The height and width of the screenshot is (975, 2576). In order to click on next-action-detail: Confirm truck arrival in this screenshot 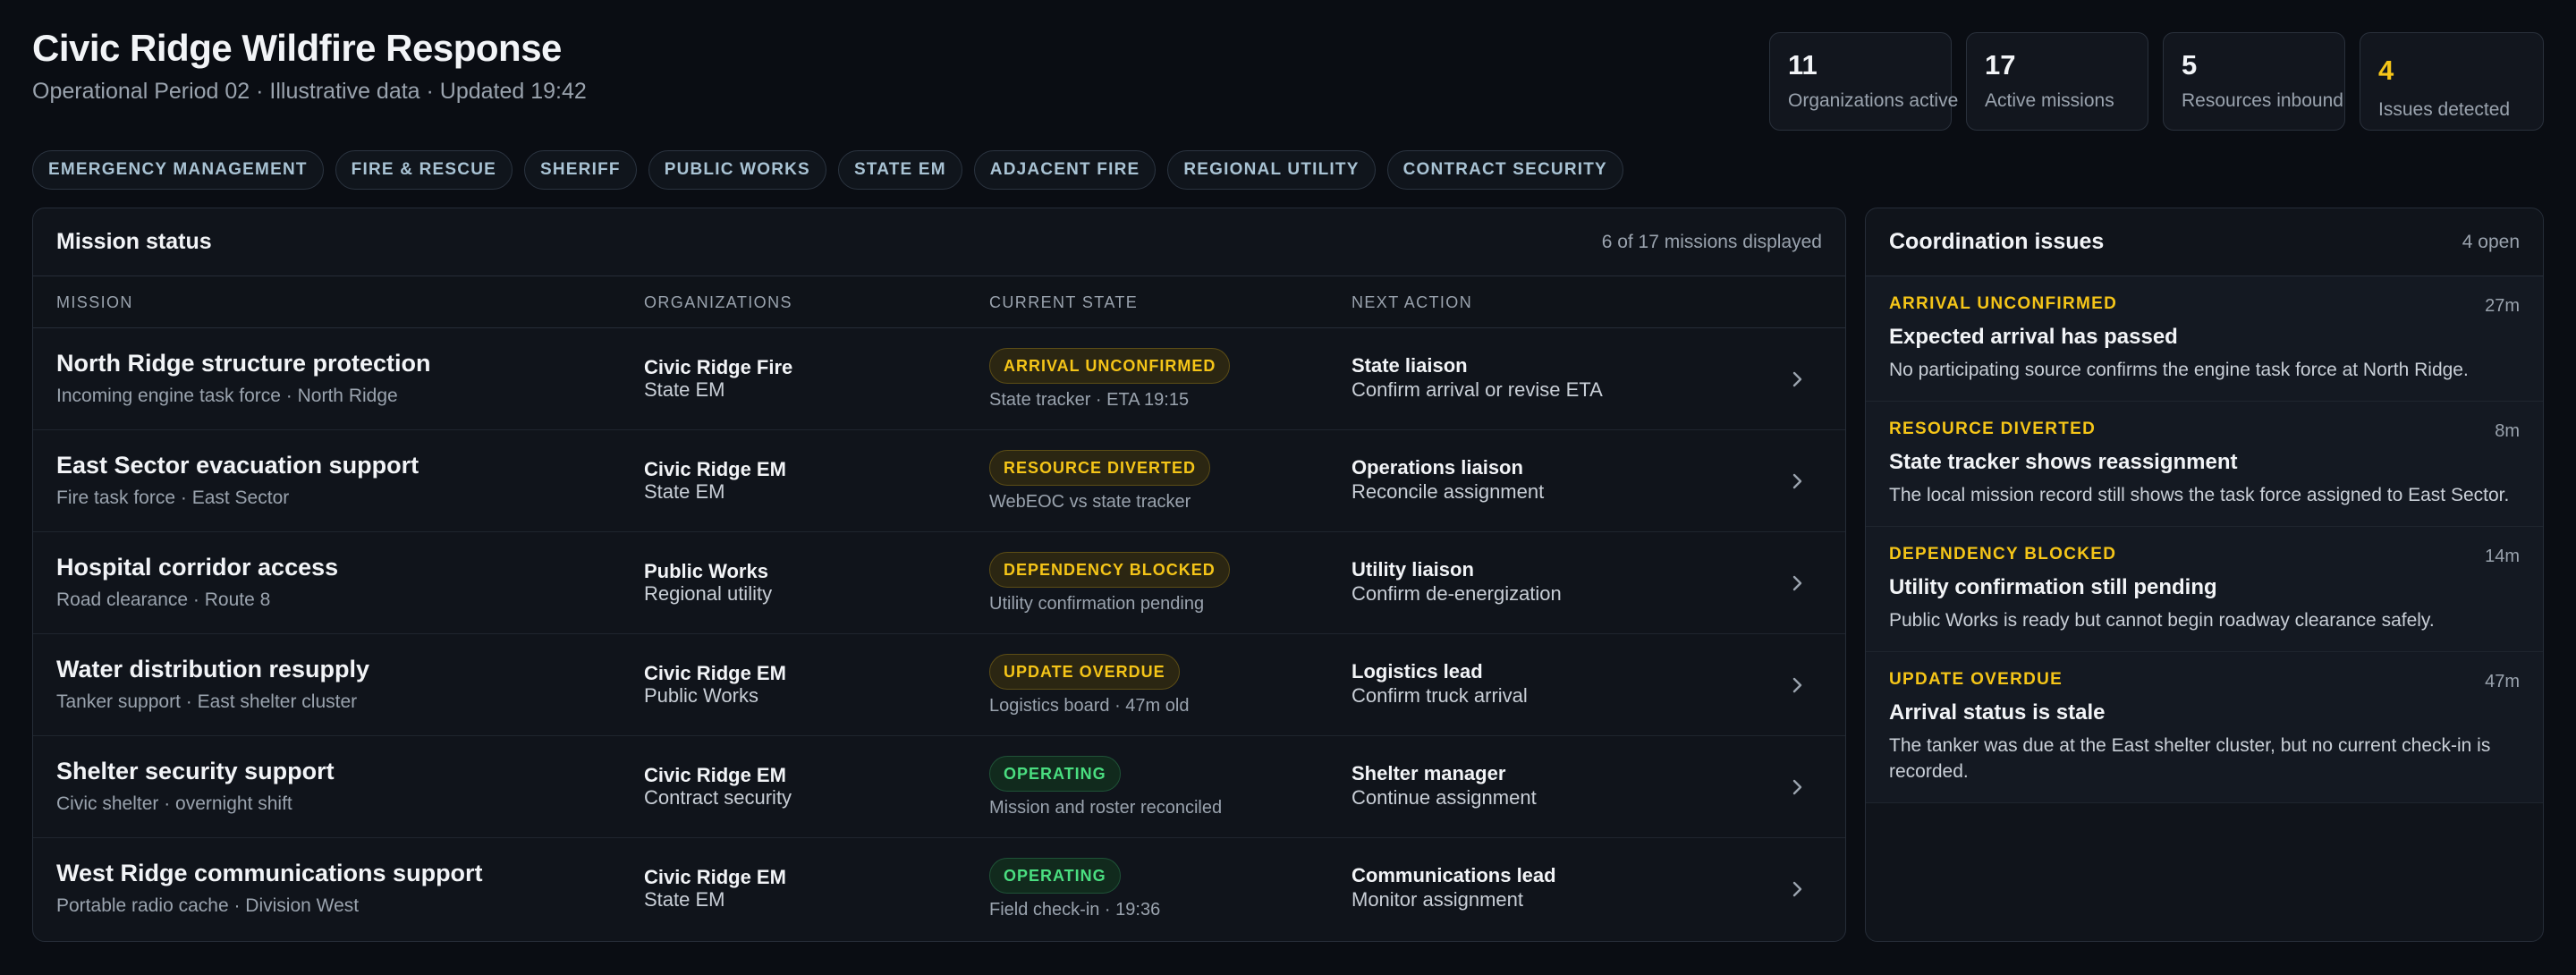, I will do `click(1440, 695)`.